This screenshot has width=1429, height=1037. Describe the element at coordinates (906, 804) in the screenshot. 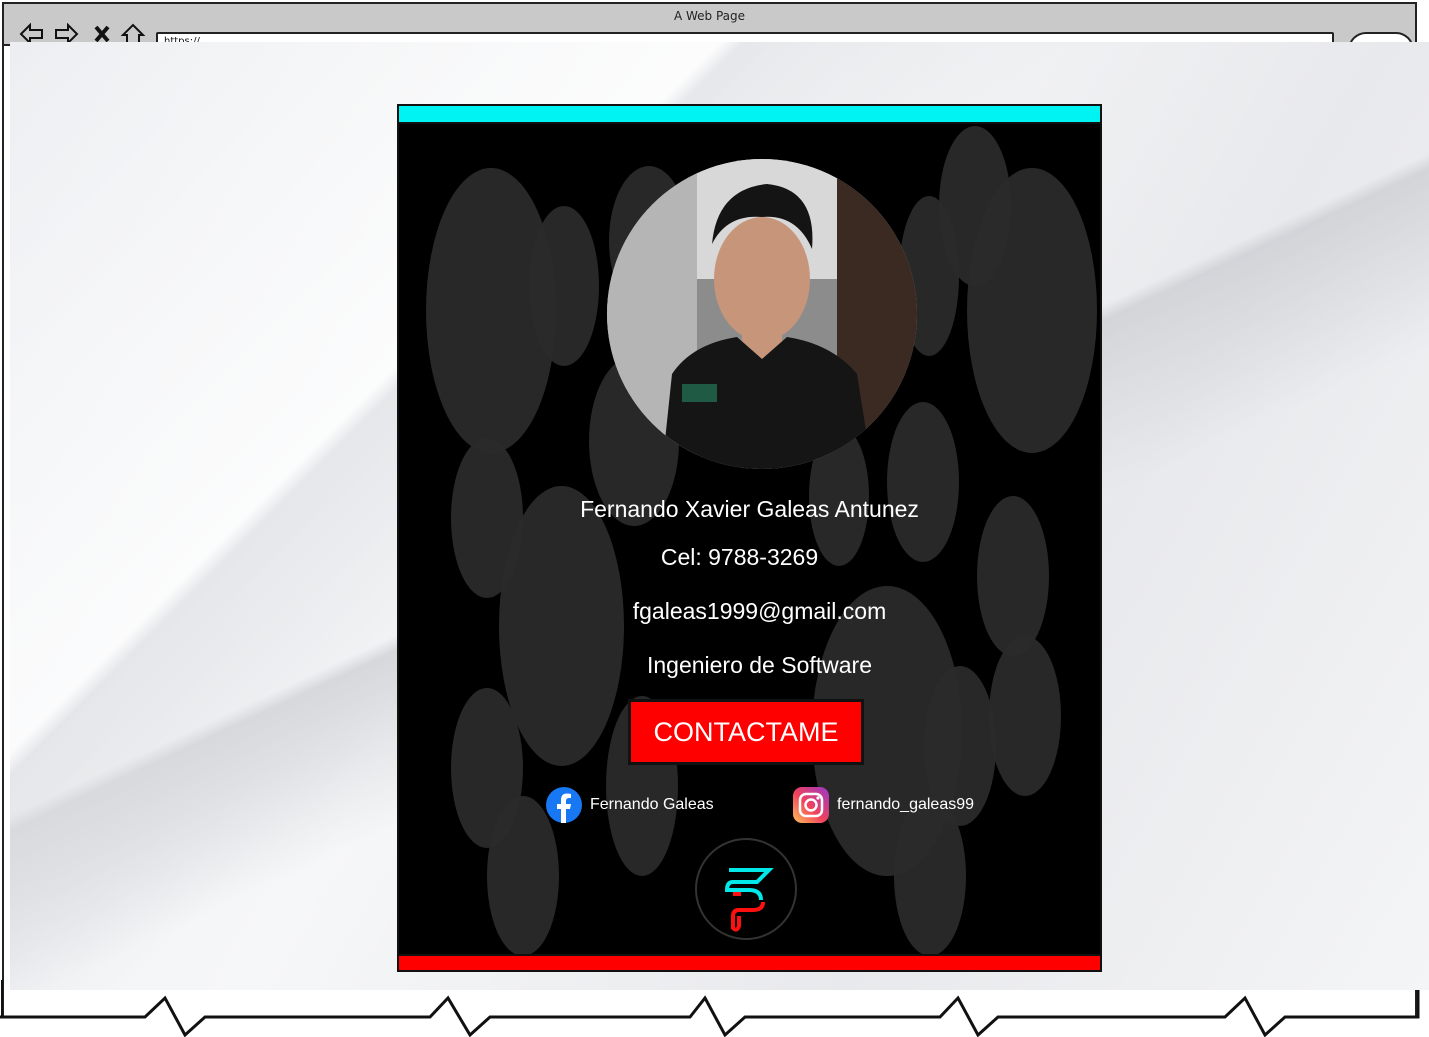

I see `instagram-label: fernando_galeas99` at that location.